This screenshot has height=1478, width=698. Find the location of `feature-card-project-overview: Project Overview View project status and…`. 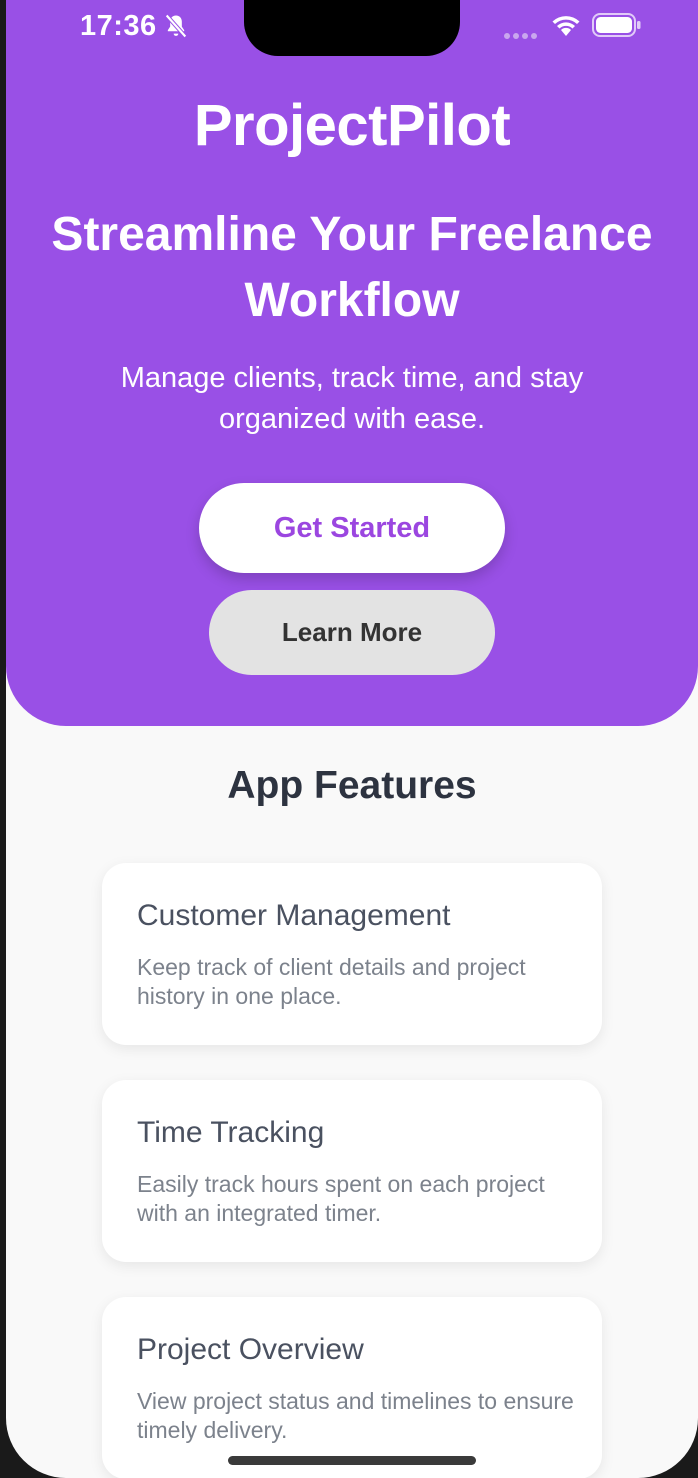

feature-card-project-overview: Project Overview View project status and… is located at coordinates (352, 1387).